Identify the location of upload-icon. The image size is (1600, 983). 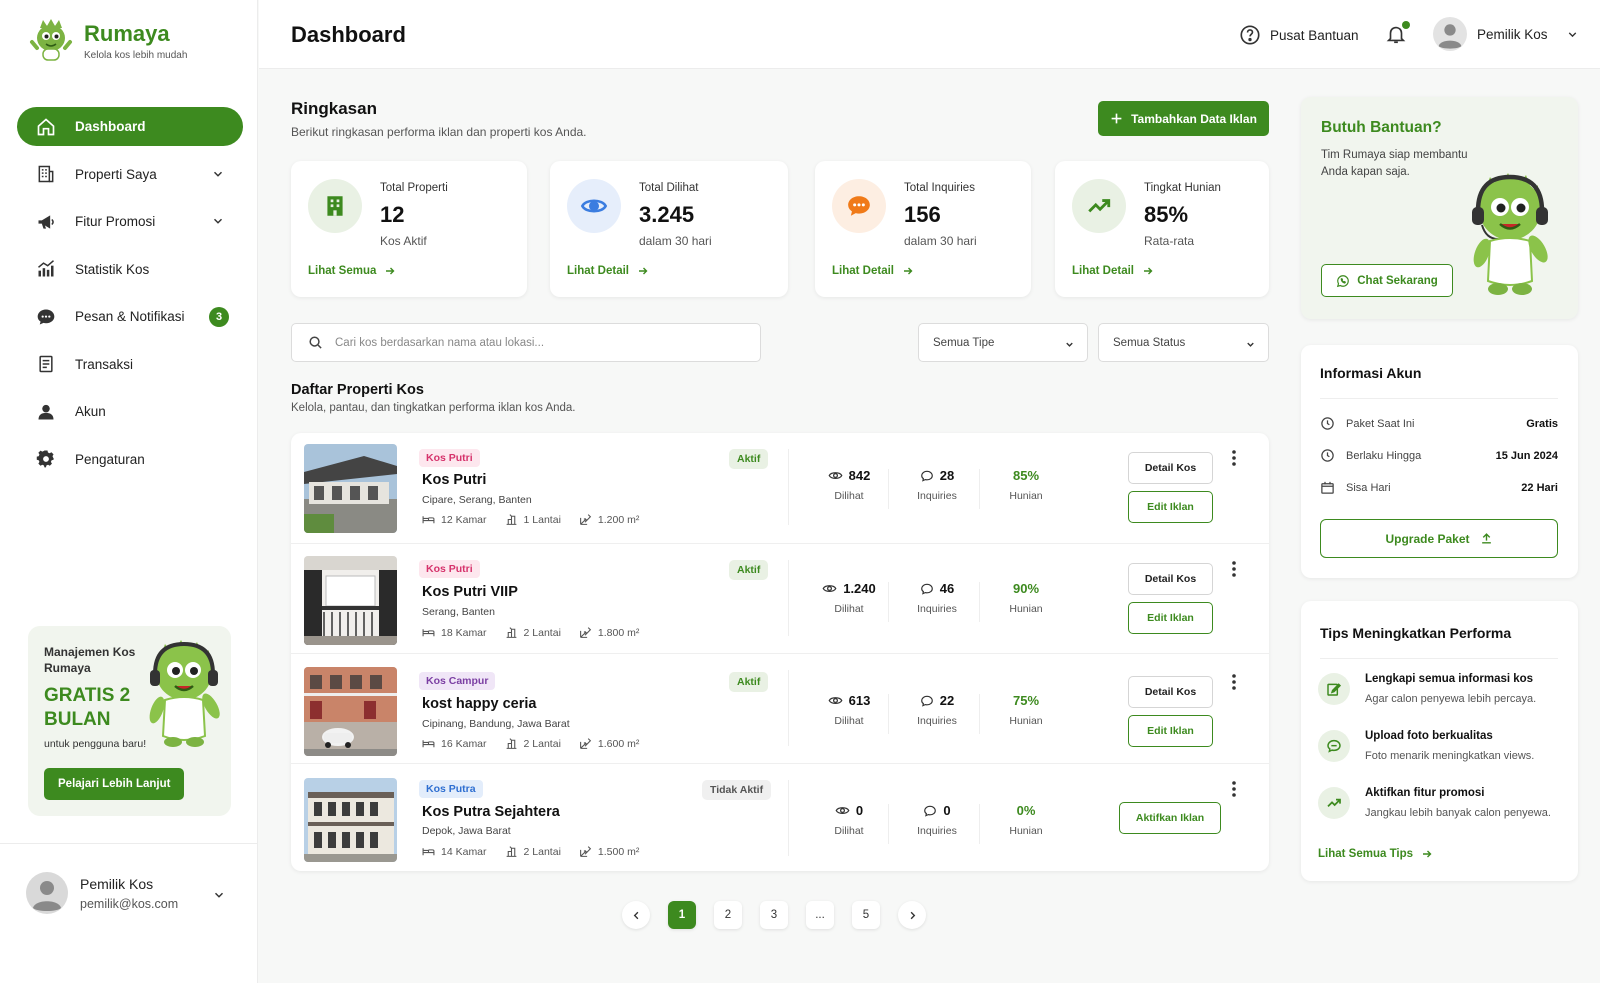
(1486, 538).